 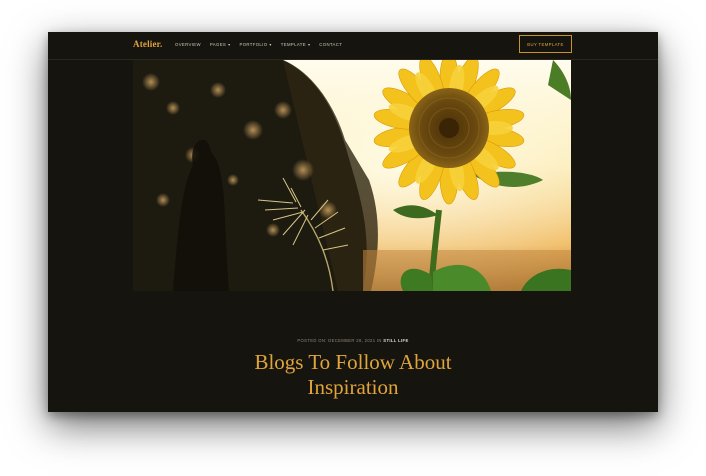 I want to click on menu-item-label: PAGES, so click(x=218, y=44).